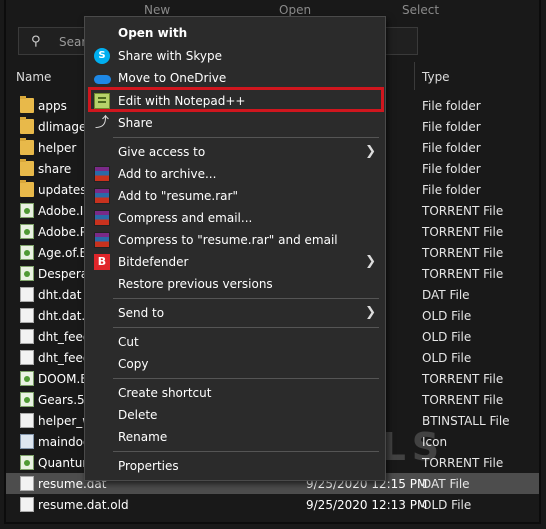  I want to click on skype-icon: S, so click(102, 56).